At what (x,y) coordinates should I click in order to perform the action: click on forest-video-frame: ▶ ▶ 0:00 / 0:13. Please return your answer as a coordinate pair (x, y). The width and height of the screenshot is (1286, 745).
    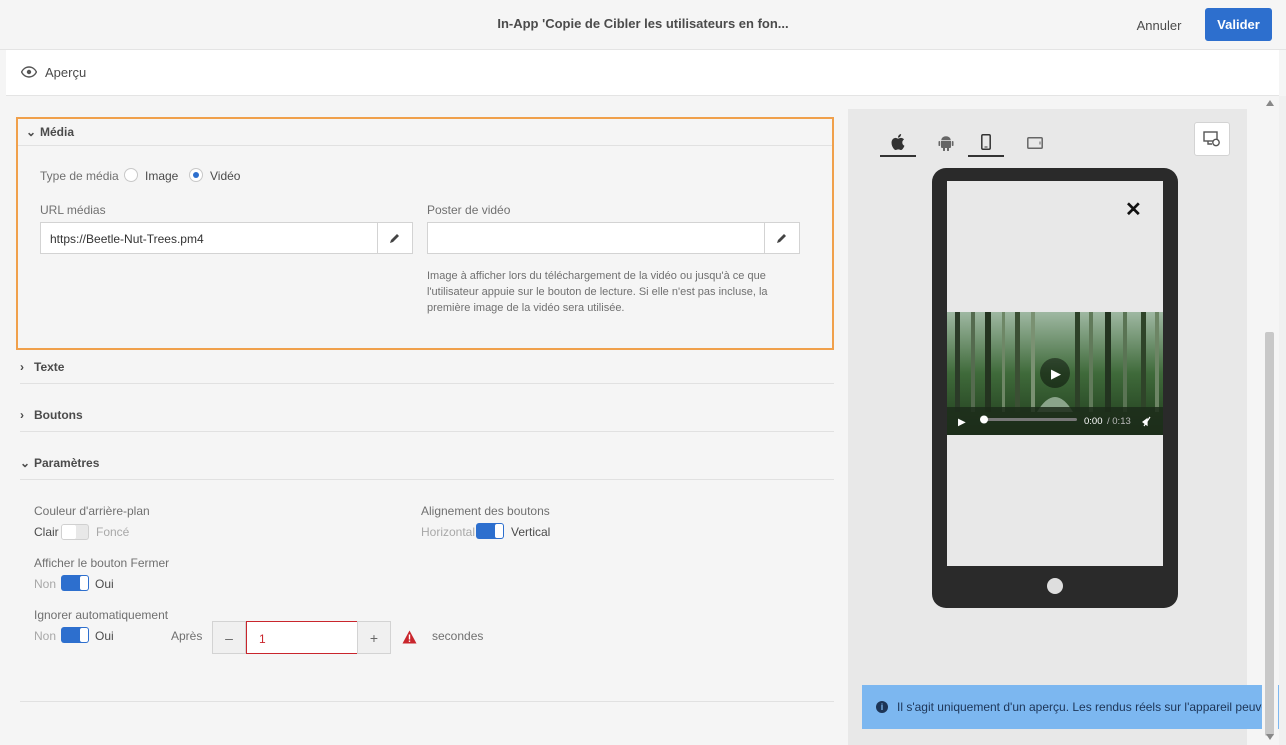
    Looking at the image, I should click on (1055, 373).